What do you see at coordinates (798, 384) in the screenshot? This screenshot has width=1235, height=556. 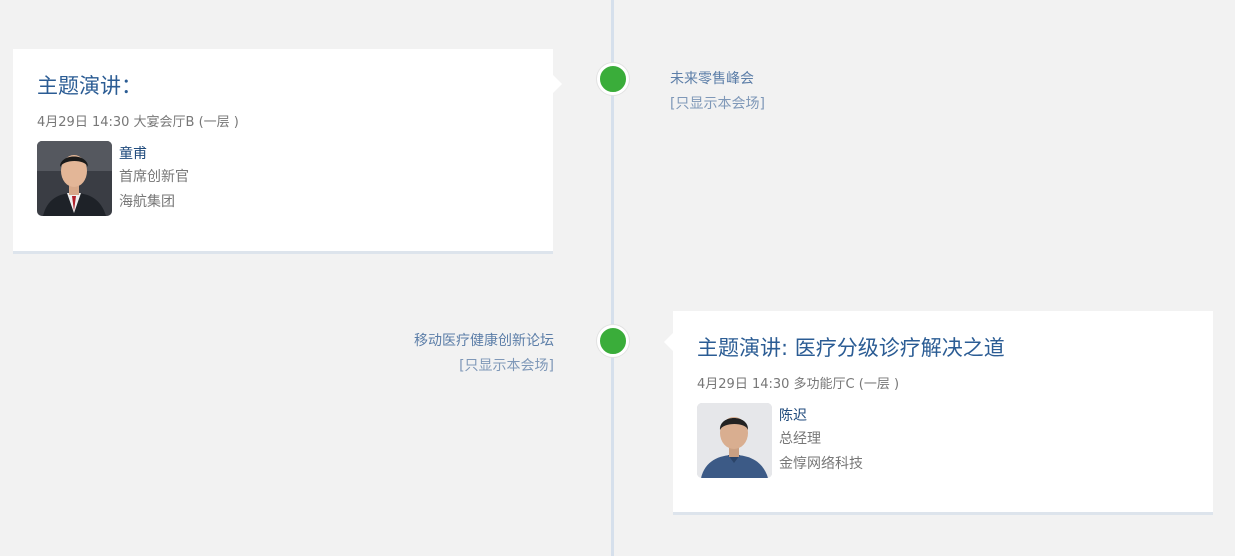 I see `event-time-location: 4月29日 14:30 多功能厅C (一层 )` at bounding box center [798, 384].